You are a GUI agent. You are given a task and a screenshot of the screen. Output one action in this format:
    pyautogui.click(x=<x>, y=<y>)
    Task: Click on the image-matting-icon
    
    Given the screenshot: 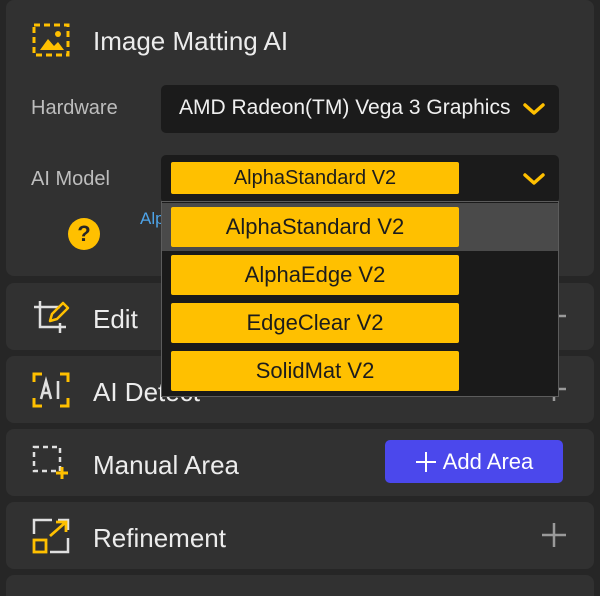 What is the action you would take?
    pyautogui.click(x=51, y=40)
    